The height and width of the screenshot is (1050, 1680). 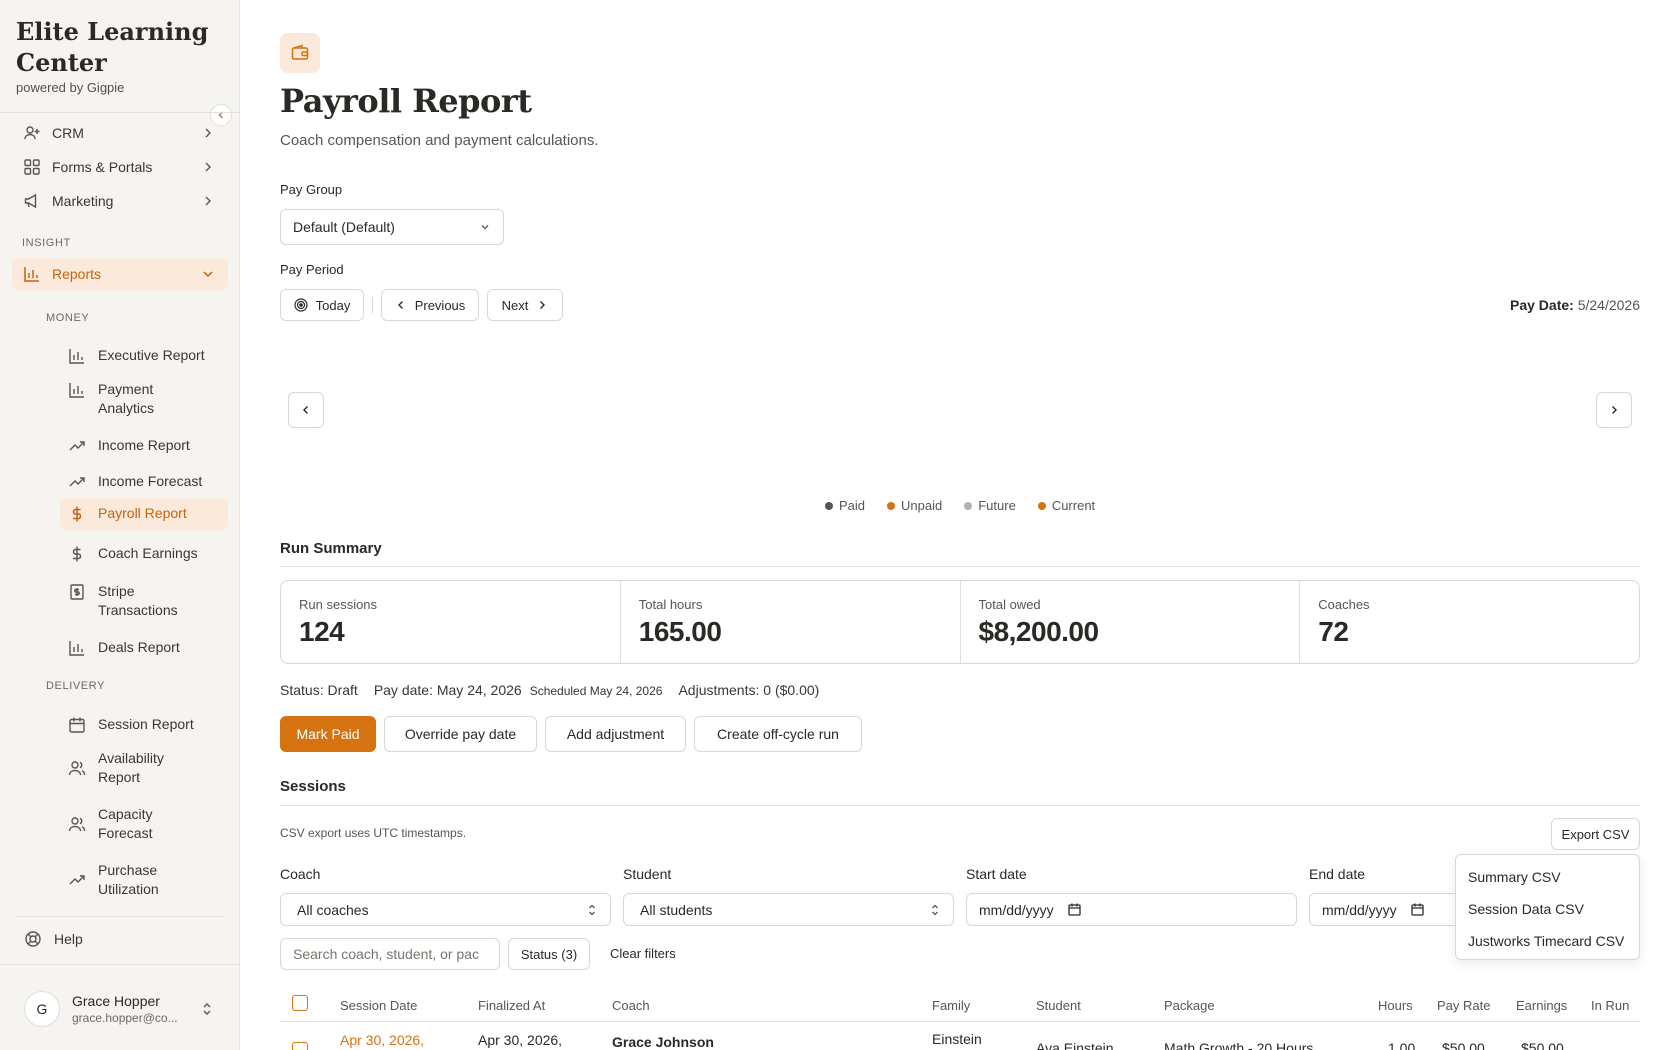 I want to click on today-button: Today, so click(x=322, y=305).